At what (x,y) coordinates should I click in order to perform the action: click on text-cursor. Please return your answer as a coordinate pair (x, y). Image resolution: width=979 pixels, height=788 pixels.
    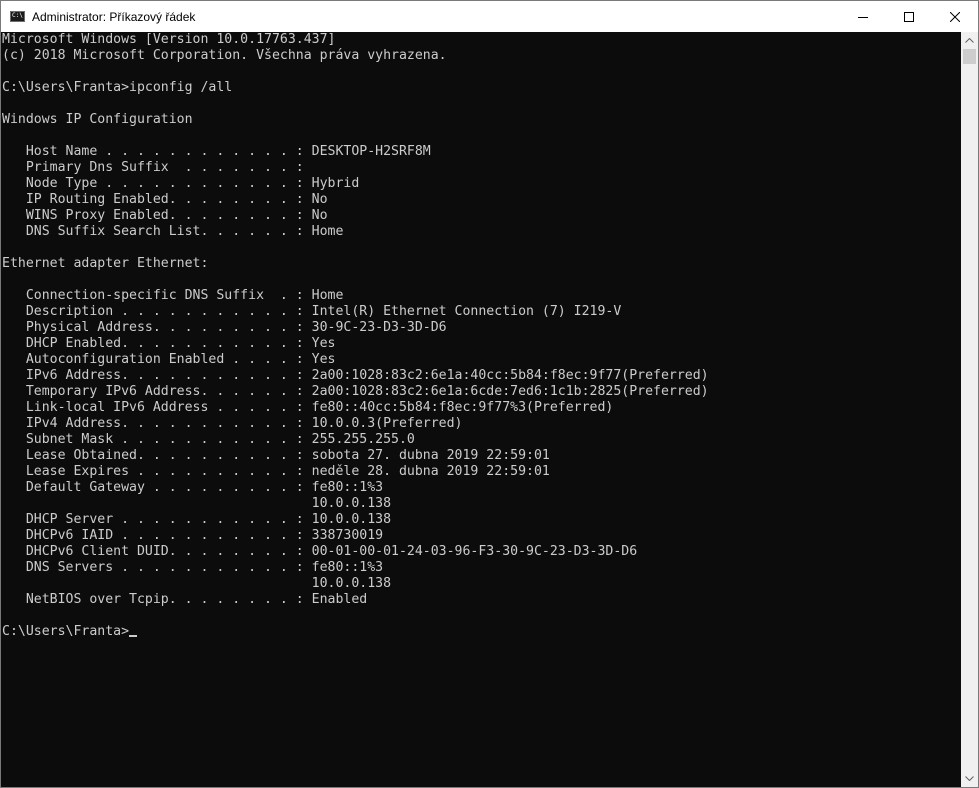
    Looking at the image, I should click on (133, 636).